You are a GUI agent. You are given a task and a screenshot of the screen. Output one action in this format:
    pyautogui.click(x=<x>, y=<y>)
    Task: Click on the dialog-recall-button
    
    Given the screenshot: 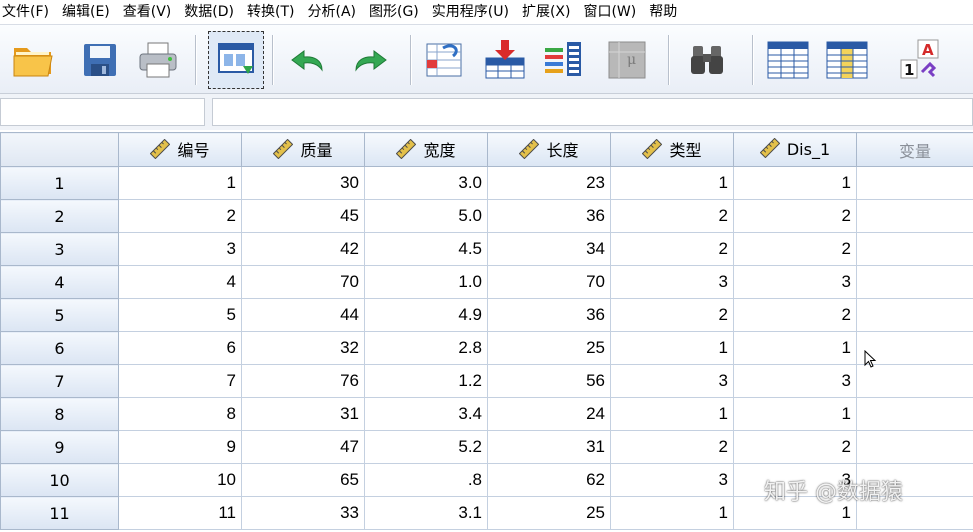 What is the action you would take?
    pyautogui.click(x=236, y=60)
    